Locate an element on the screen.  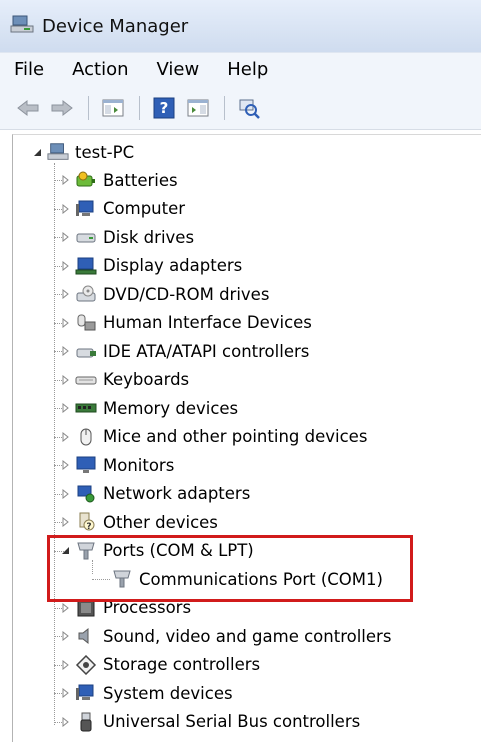
tree-category-item: System devices is located at coordinates (146, 693).